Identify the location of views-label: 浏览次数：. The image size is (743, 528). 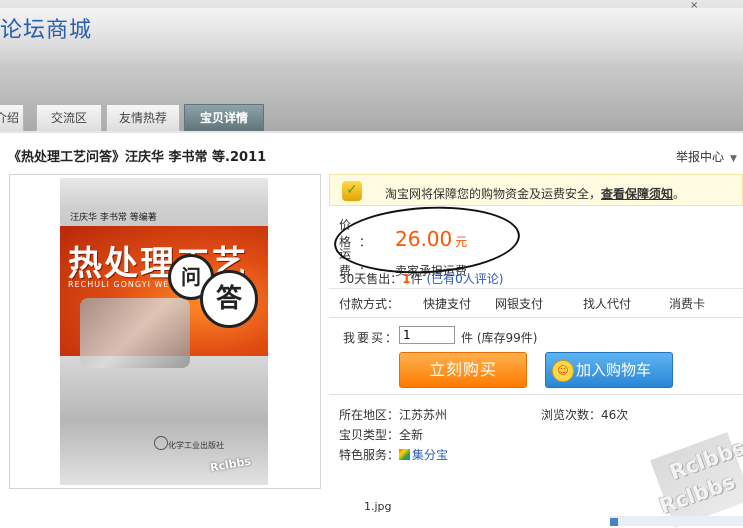
(571, 415).